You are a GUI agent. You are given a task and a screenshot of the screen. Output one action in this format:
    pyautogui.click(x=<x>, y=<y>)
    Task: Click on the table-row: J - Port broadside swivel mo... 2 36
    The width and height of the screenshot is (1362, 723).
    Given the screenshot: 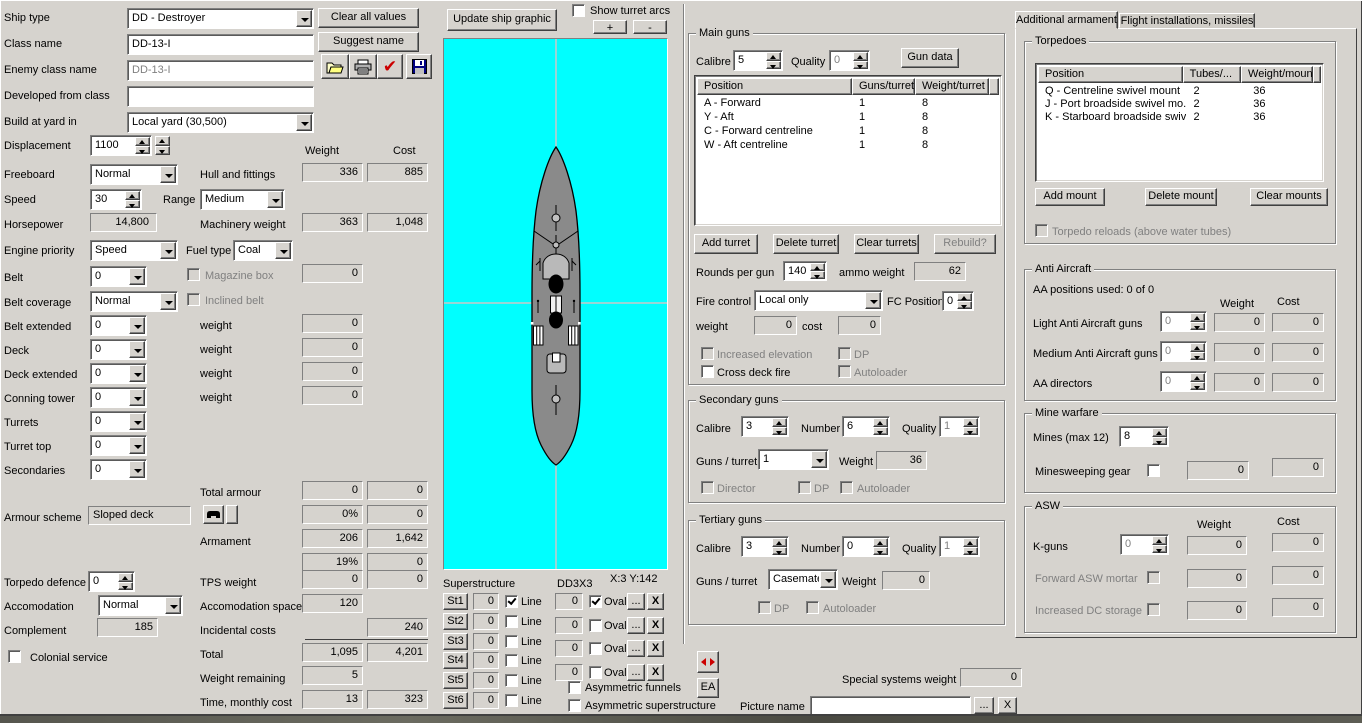 What is the action you would take?
    pyautogui.click(x=1179, y=104)
    